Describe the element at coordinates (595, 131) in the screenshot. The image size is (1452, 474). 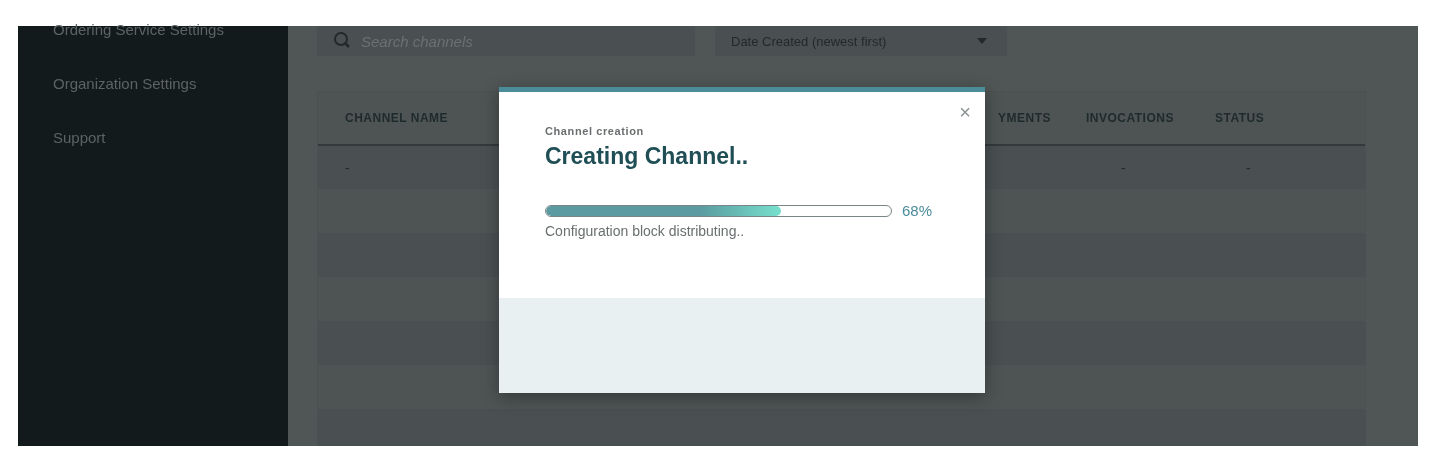
I see `dialog-subtitle: Channel creation` at that location.